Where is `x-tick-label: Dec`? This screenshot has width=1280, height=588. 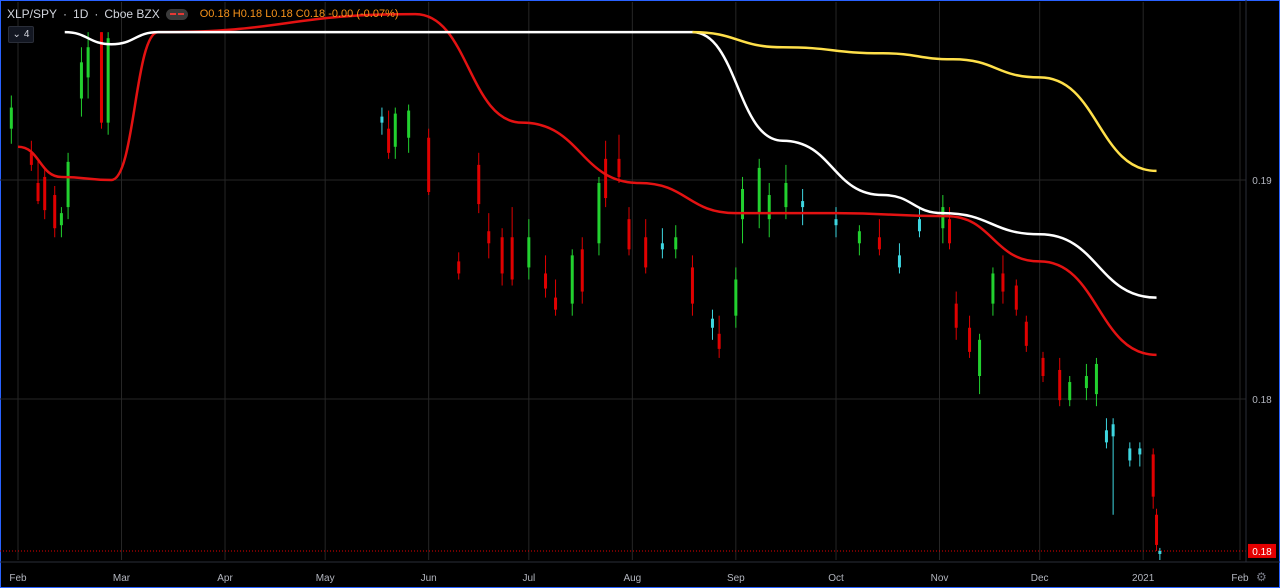
x-tick-label: Dec is located at coordinates (1040, 578).